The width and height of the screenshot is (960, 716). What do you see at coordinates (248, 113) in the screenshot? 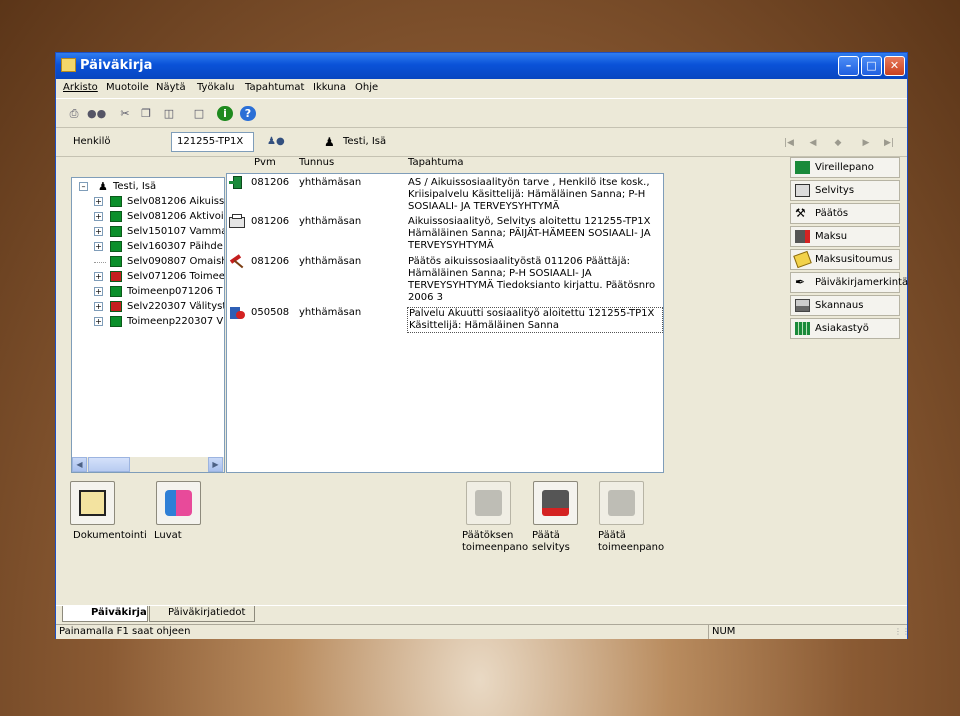
I see `help-icon: ?` at bounding box center [248, 113].